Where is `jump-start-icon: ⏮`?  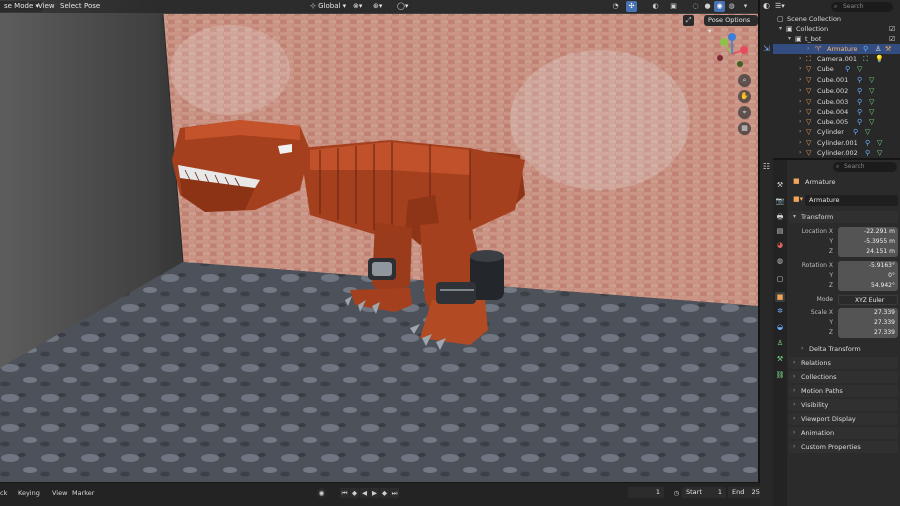
jump-start-icon: ⏮ is located at coordinates (344, 493).